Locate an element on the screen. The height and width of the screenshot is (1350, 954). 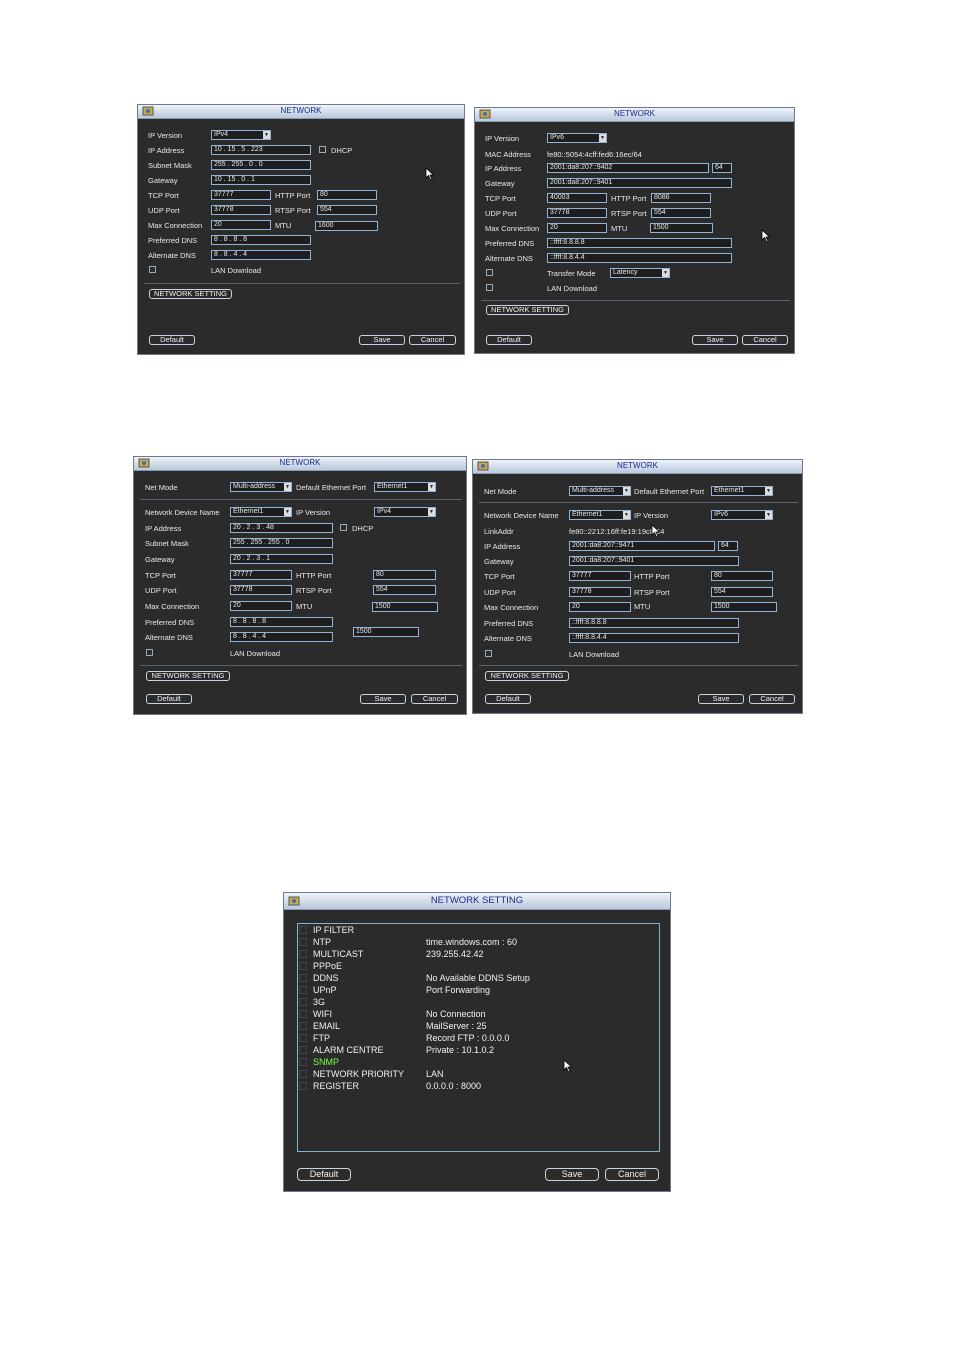
ip-address-input: 2001:da8:207::9471 is located at coordinates (642, 546).